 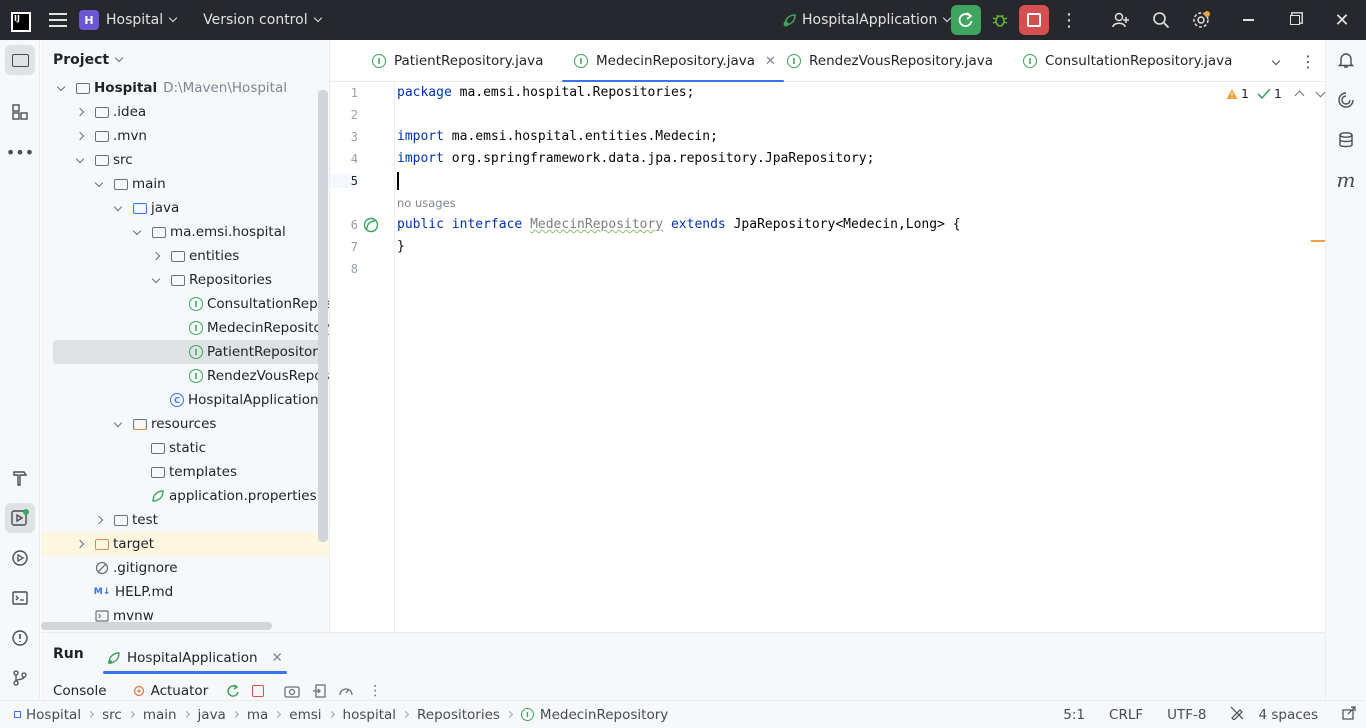 I want to click on add-user-icon, so click(x=1121, y=20).